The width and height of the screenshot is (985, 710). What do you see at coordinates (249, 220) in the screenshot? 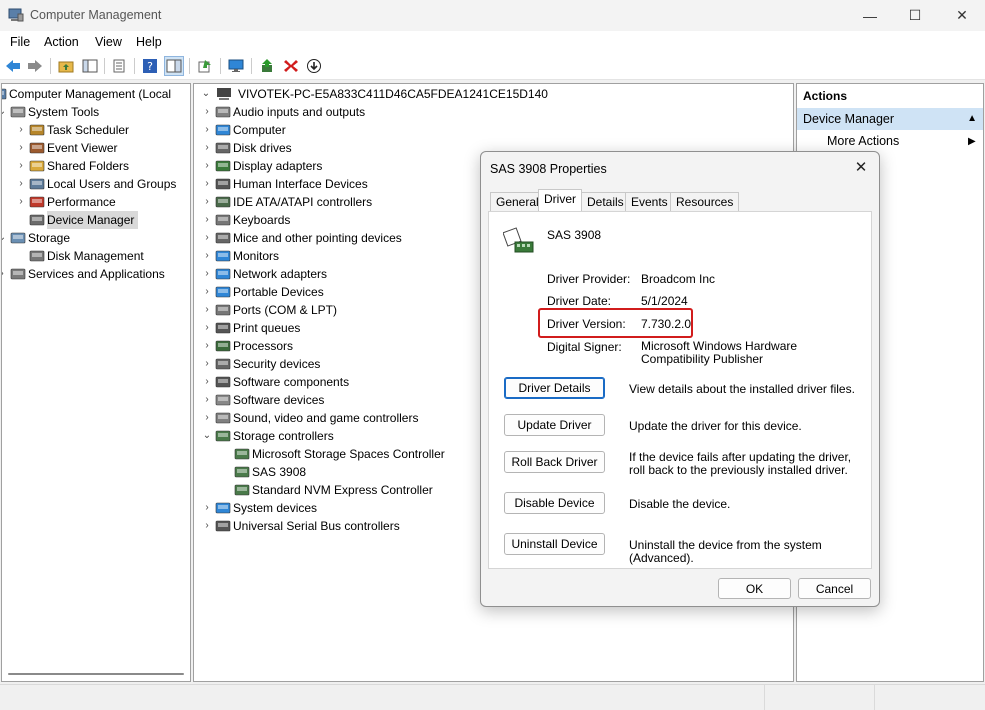
I see `device-tree-item: › Keyboards` at bounding box center [249, 220].